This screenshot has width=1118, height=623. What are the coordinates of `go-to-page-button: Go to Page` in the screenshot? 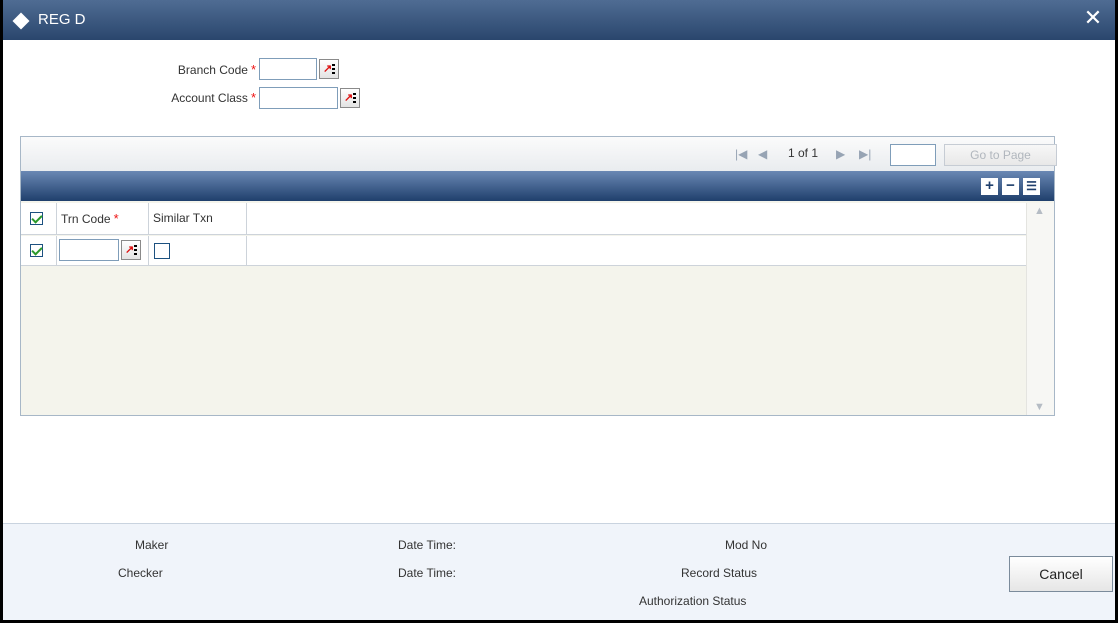 It's located at (1000, 155).